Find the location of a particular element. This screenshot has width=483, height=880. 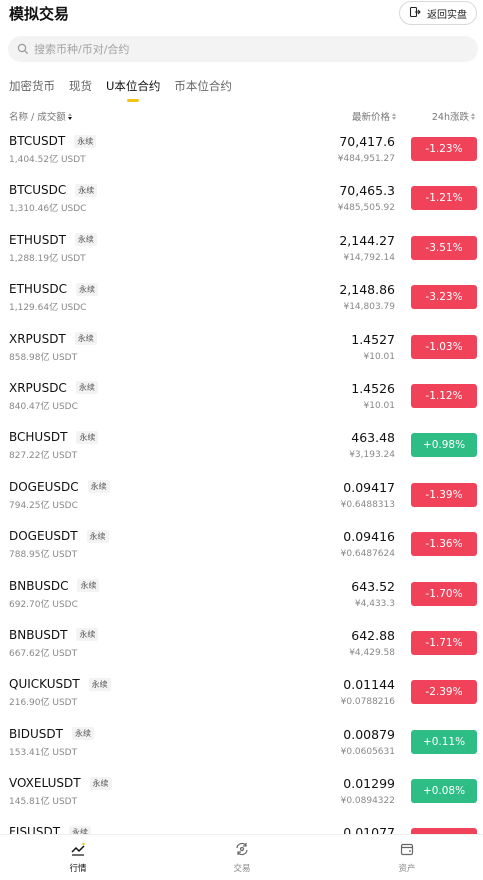

change-badge: -1.03% is located at coordinates (444, 346).